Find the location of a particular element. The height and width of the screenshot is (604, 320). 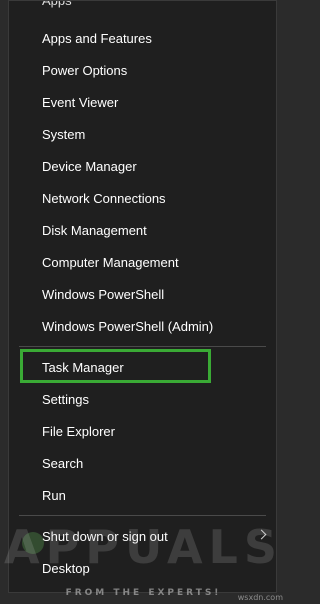

menu-item-label: Windows PowerShell (Admin) is located at coordinates (128, 326).